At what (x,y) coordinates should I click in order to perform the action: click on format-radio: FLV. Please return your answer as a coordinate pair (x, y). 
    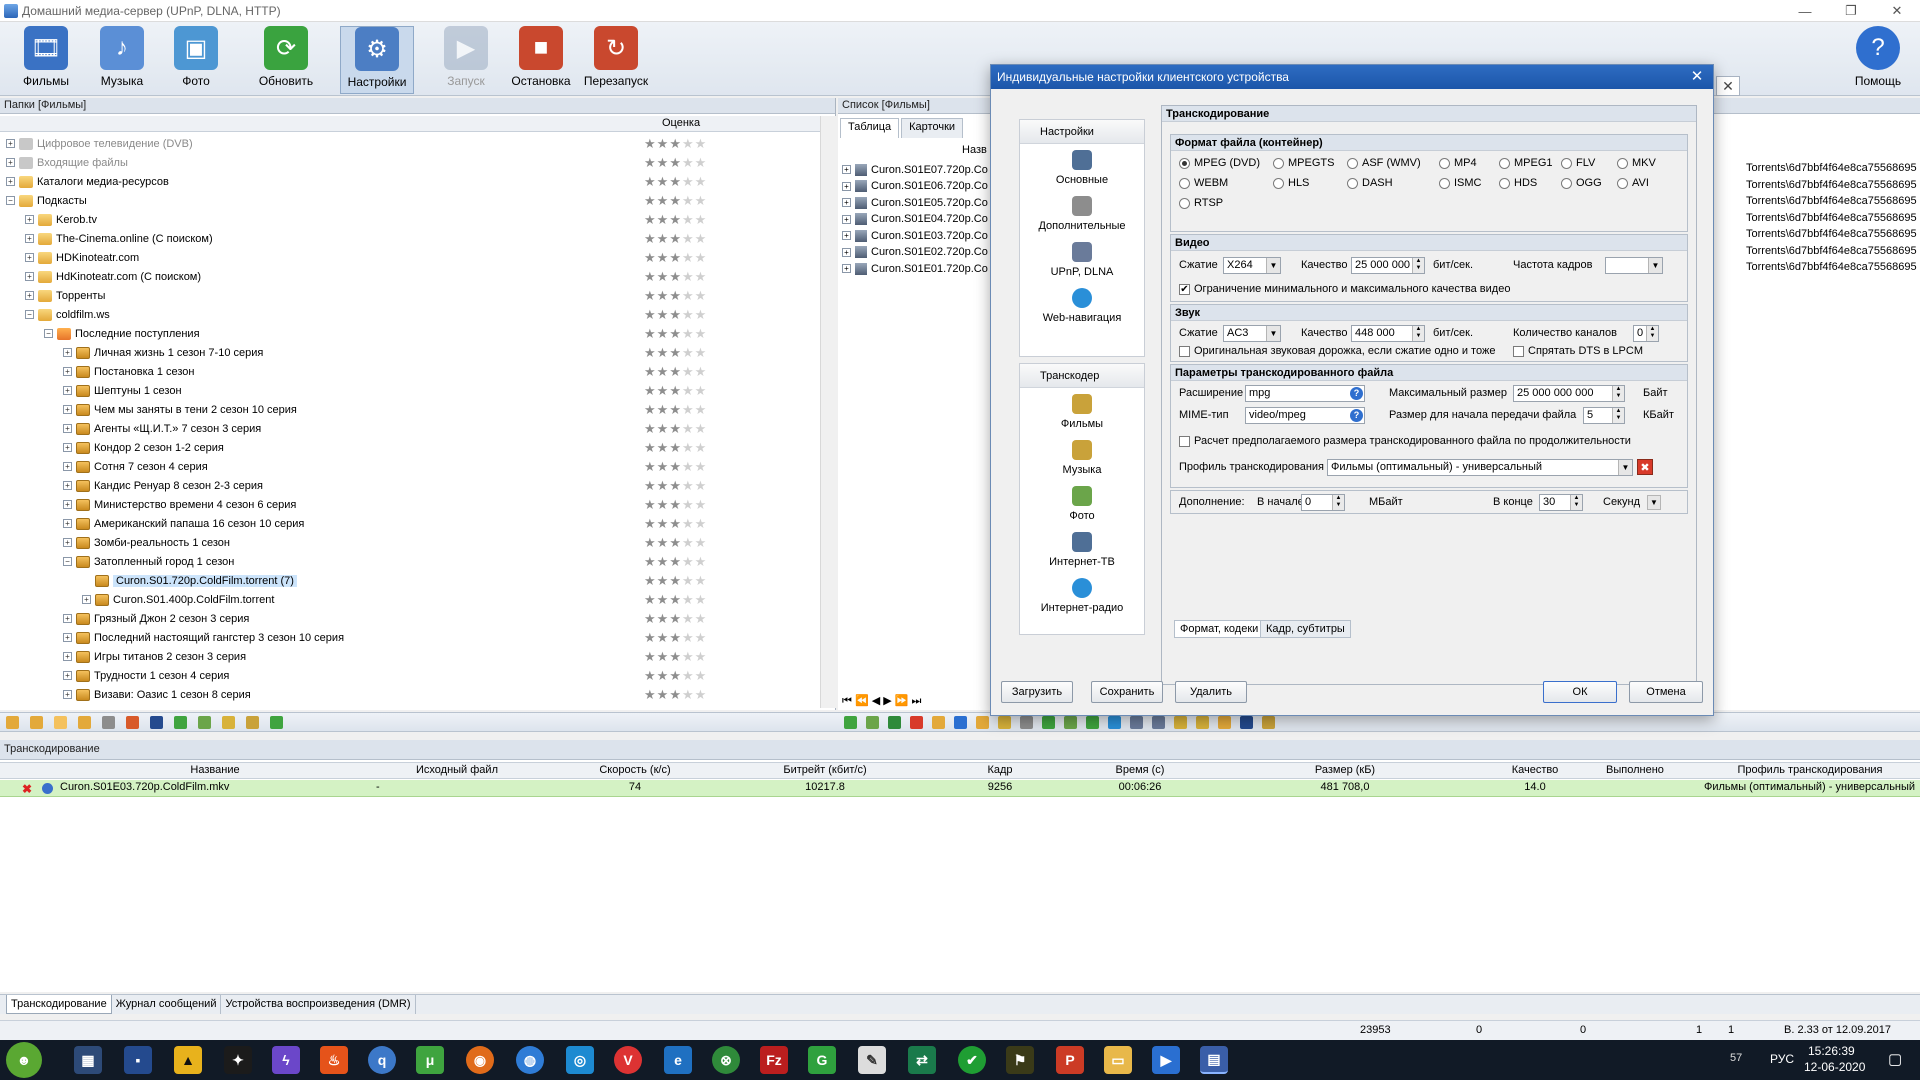
    Looking at the image, I should click on (1578, 163).